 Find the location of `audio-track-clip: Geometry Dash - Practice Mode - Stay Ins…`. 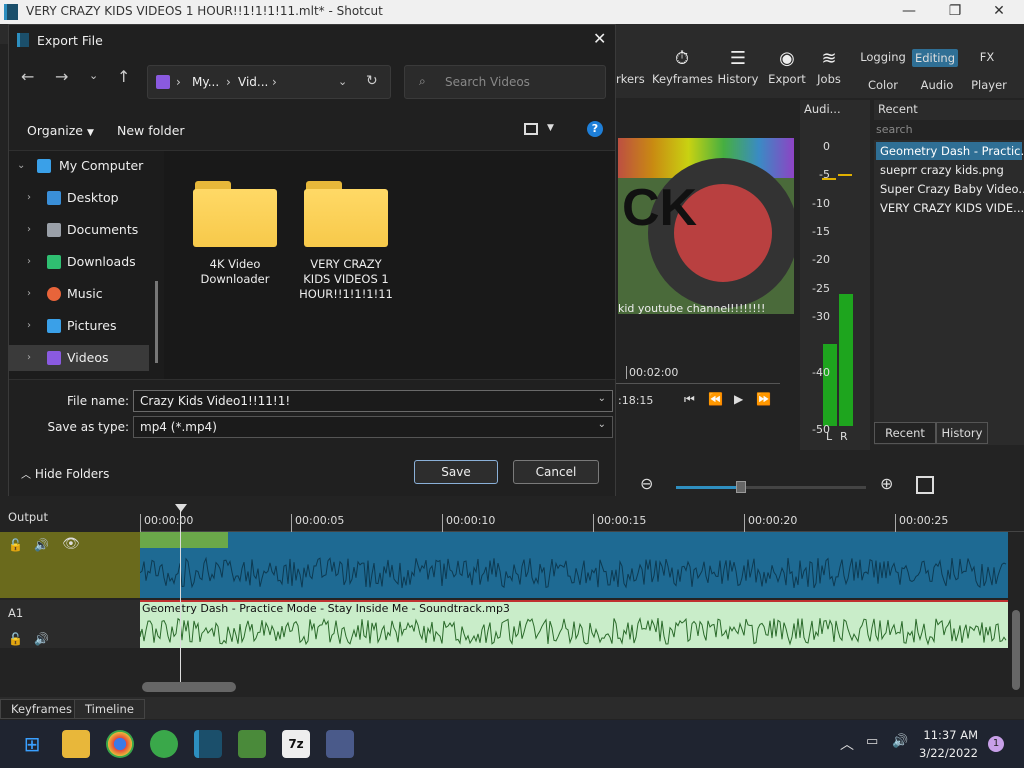

audio-track-clip: Geometry Dash - Practice Mode - Stay Ins… is located at coordinates (574, 624).